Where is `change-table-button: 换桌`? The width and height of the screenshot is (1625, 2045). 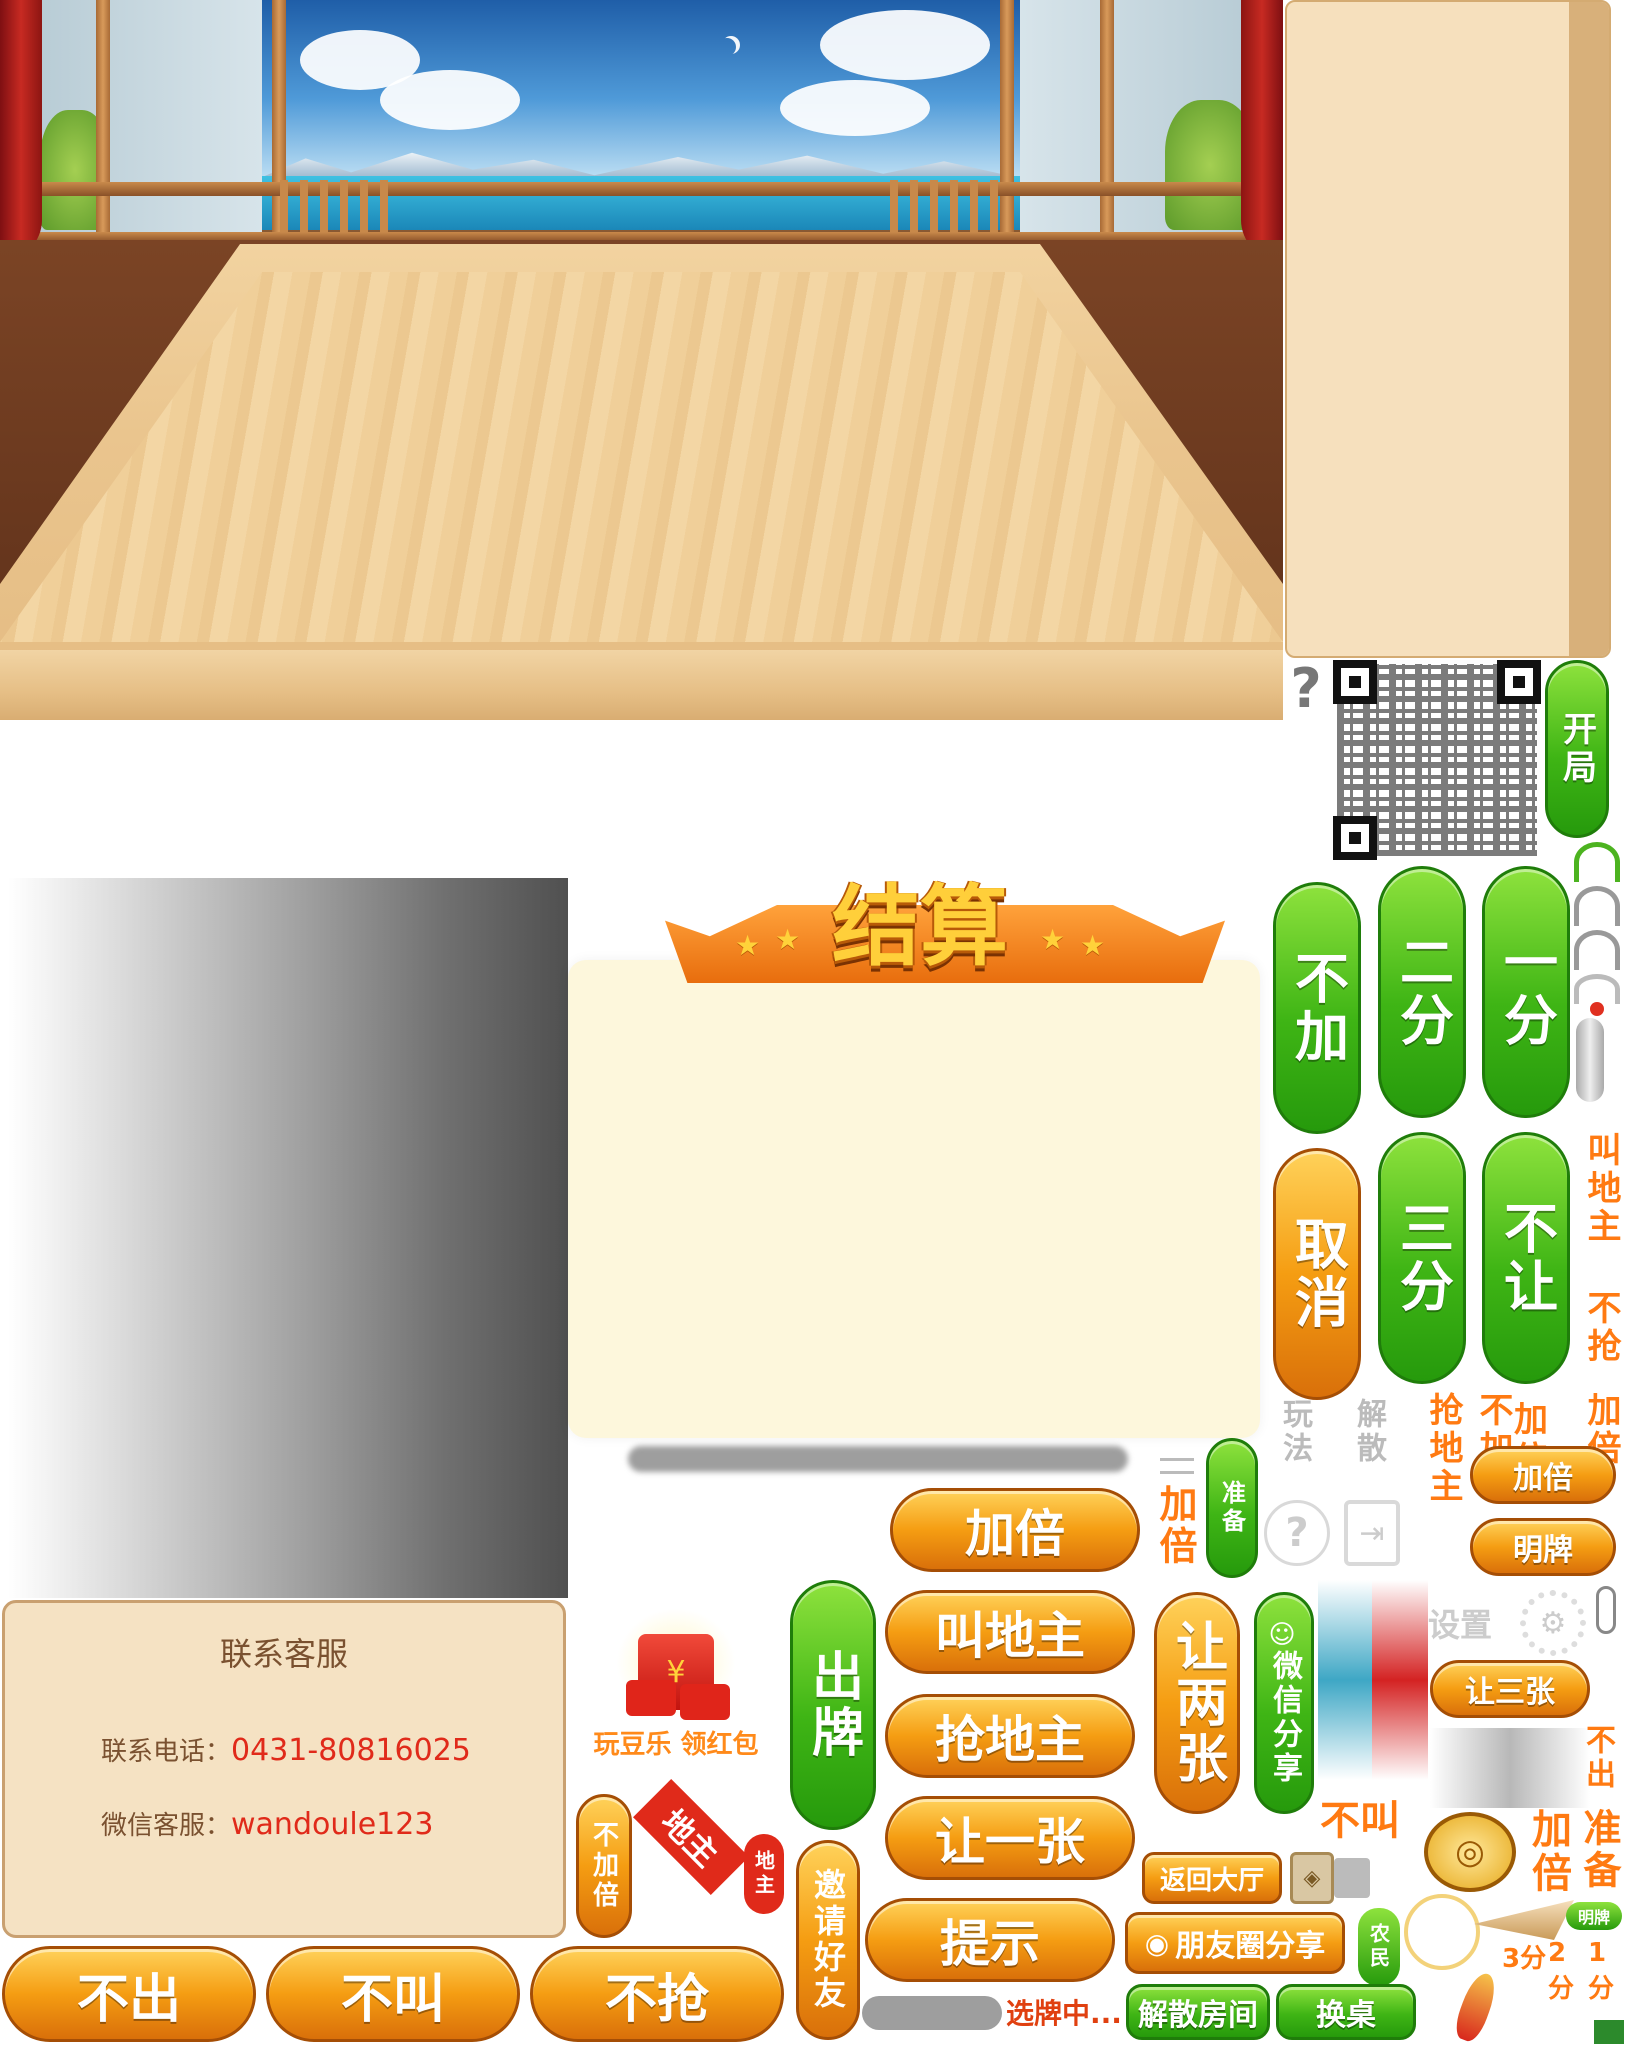 change-table-button: 换桌 is located at coordinates (1346, 2012).